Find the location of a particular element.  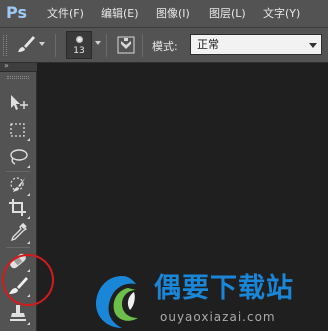

collapse-icon: » is located at coordinates (6, 65).